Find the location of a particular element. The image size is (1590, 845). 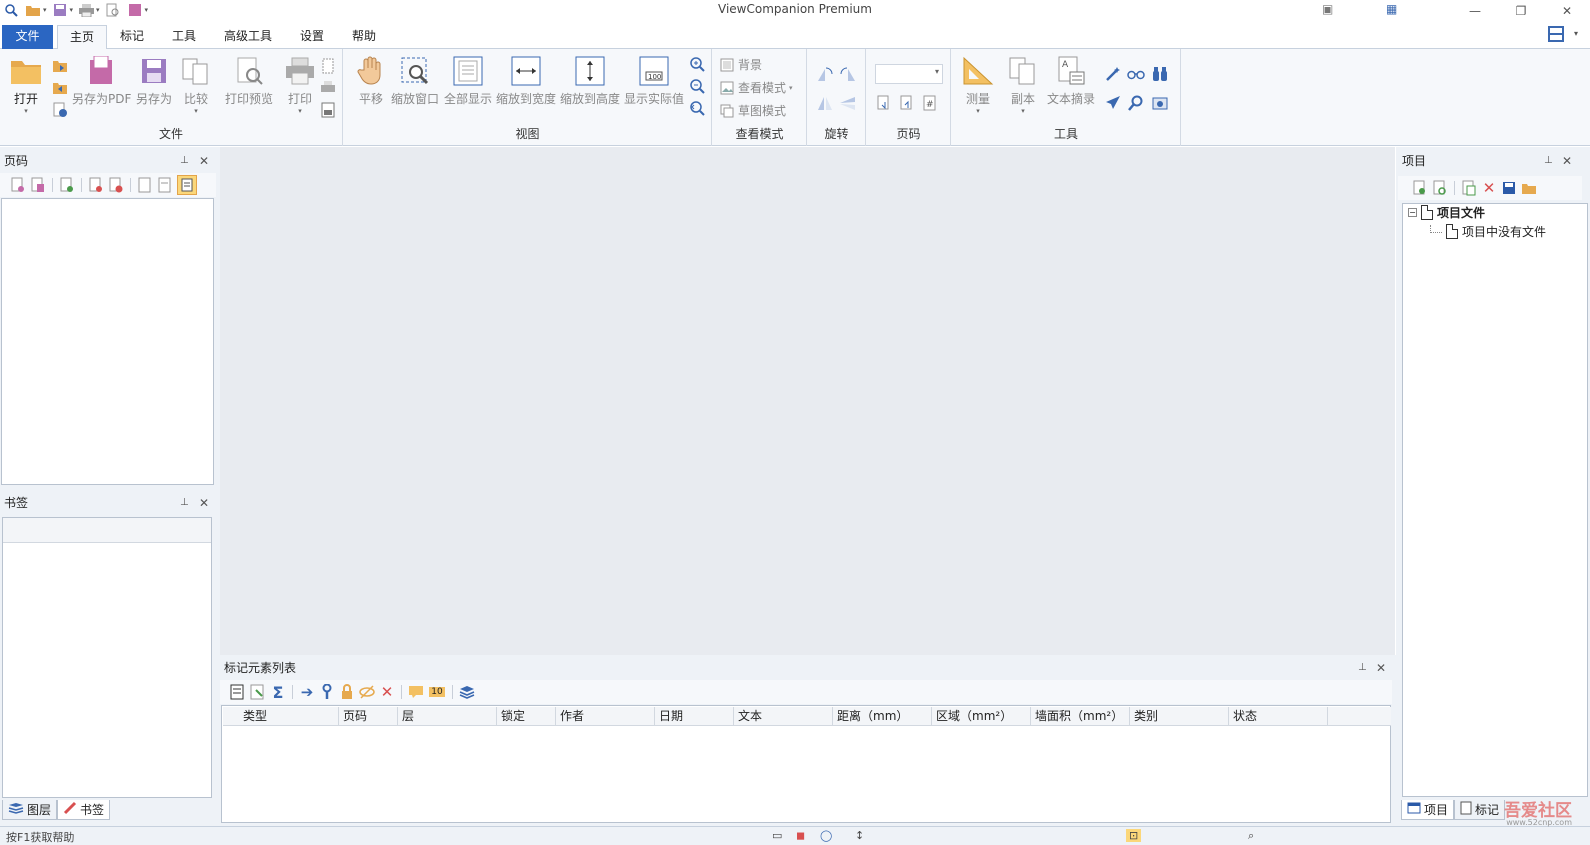

zoom-all-button: 全部显示 is located at coordinates (468, 81).